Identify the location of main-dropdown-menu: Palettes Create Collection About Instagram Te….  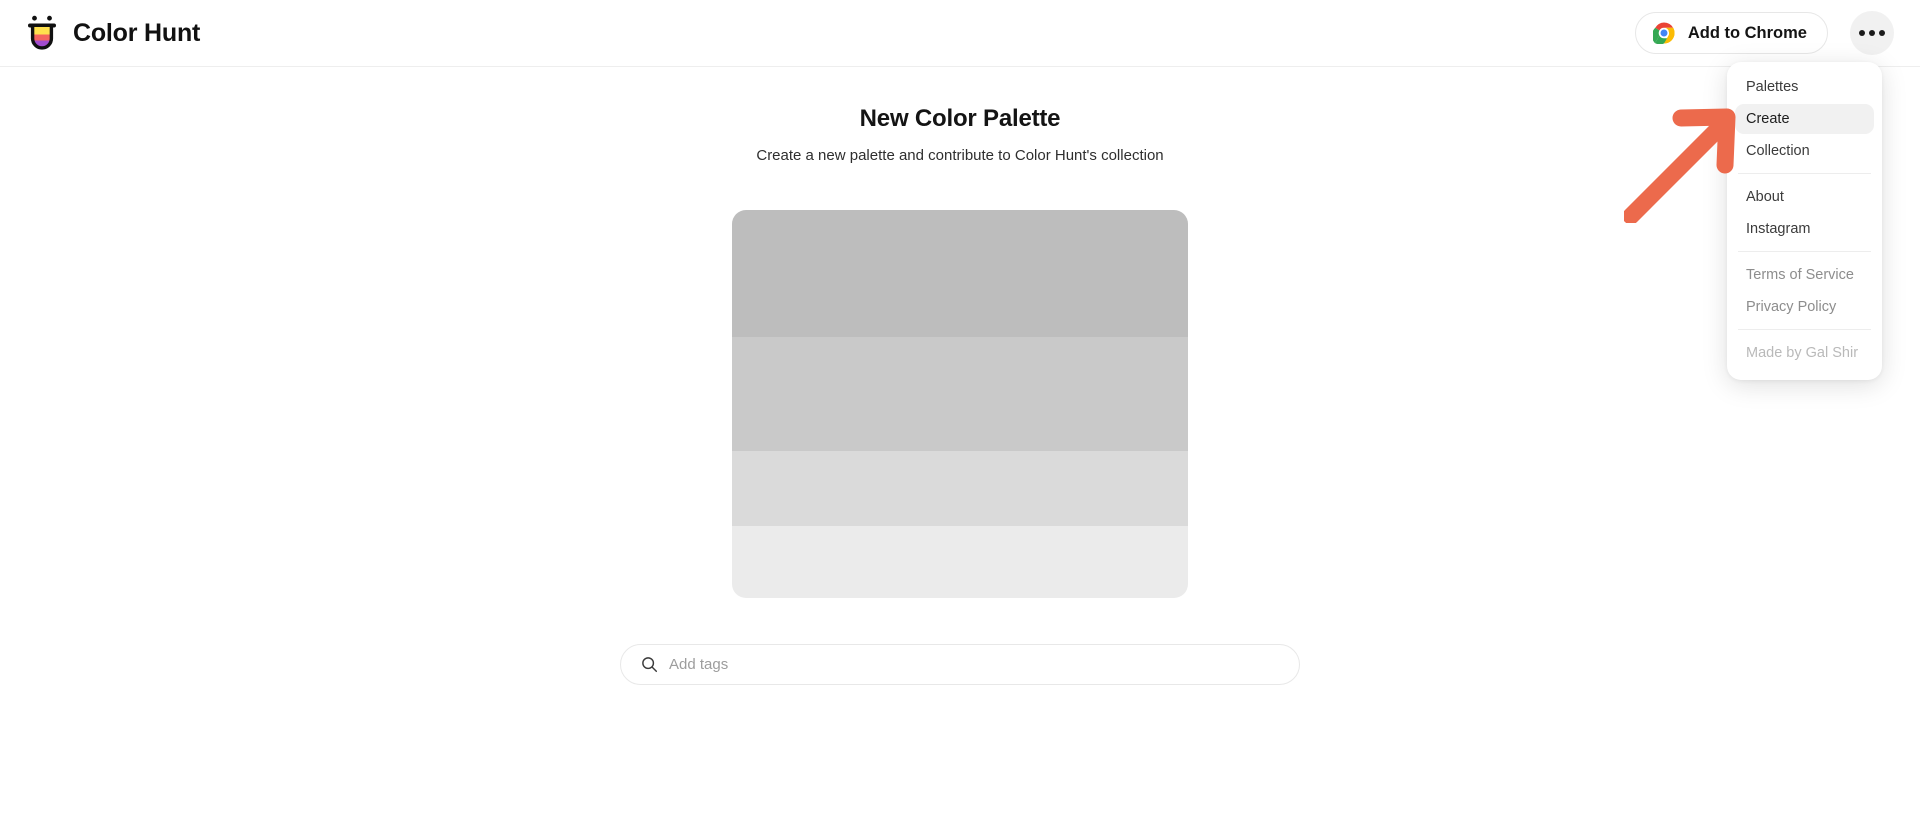
(1804, 221).